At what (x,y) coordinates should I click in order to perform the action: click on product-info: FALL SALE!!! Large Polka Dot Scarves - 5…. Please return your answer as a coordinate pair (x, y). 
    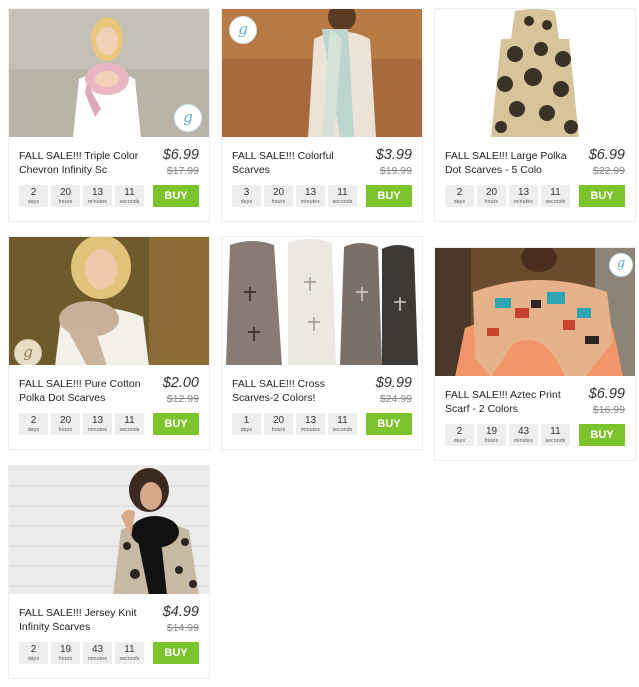
    Looking at the image, I should click on (535, 179).